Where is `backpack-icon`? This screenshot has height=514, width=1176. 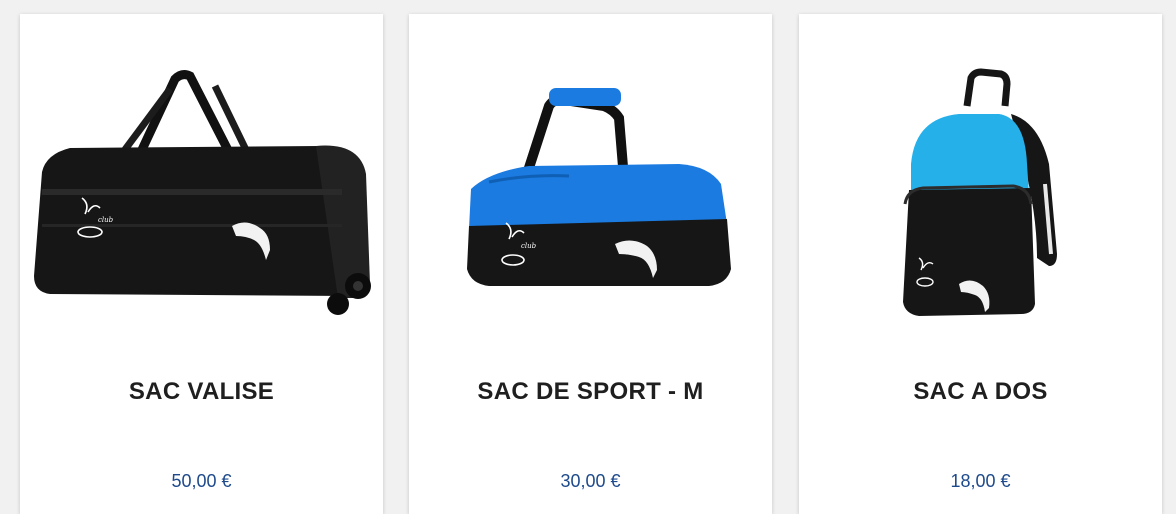
backpack-icon is located at coordinates (980, 192).